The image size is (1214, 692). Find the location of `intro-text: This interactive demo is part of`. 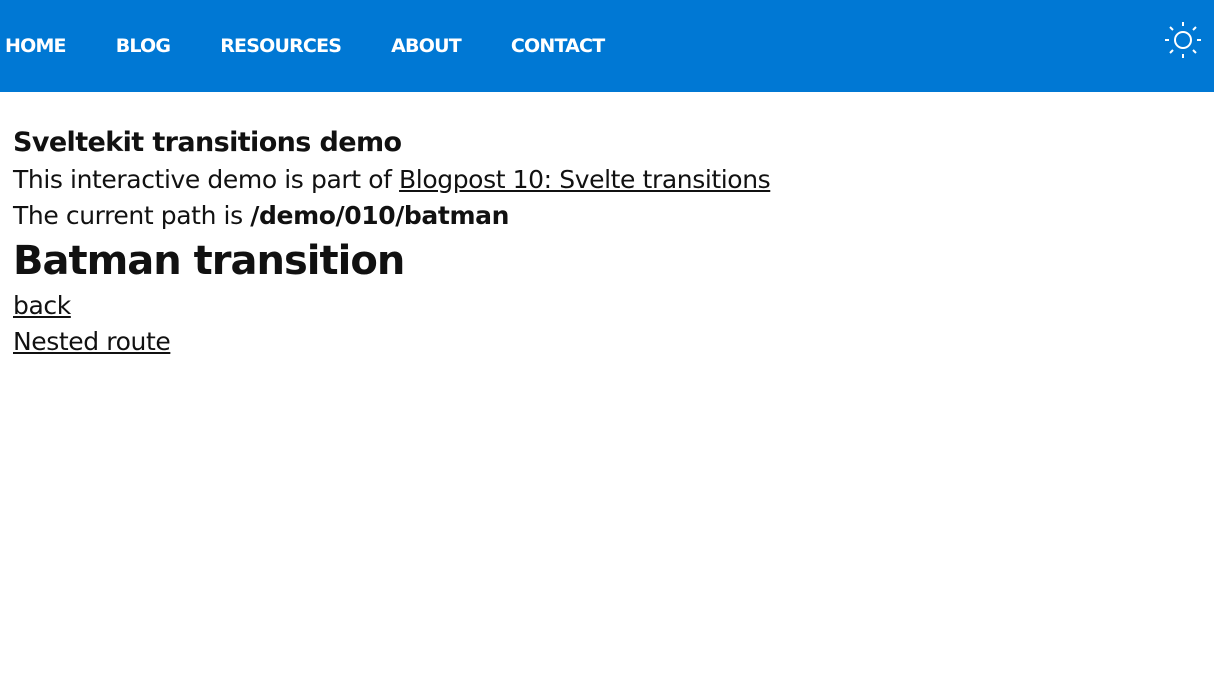

intro-text: This interactive demo is part of is located at coordinates (206, 179).